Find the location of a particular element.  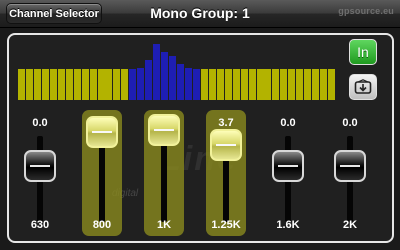

frequency-label: 800 is located at coordinates (102, 225).